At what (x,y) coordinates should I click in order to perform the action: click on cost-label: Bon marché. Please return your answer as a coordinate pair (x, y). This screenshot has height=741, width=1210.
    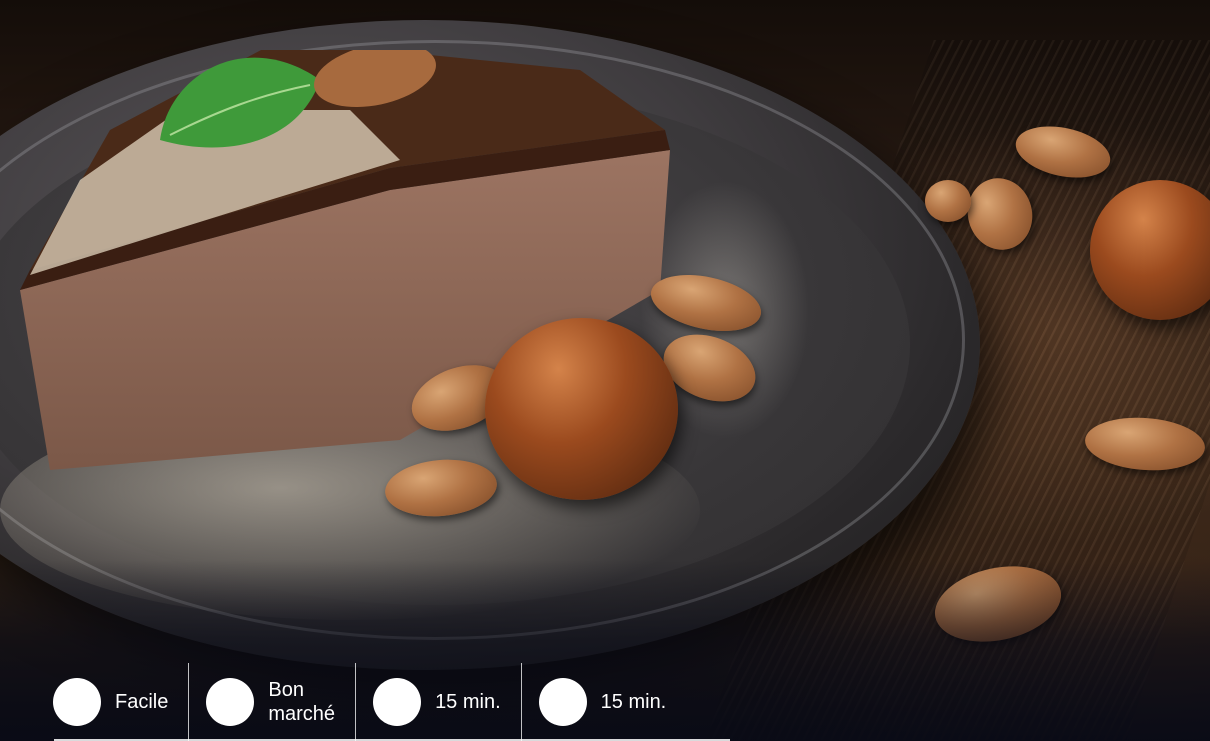
    Looking at the image, I should click on (302, 702).